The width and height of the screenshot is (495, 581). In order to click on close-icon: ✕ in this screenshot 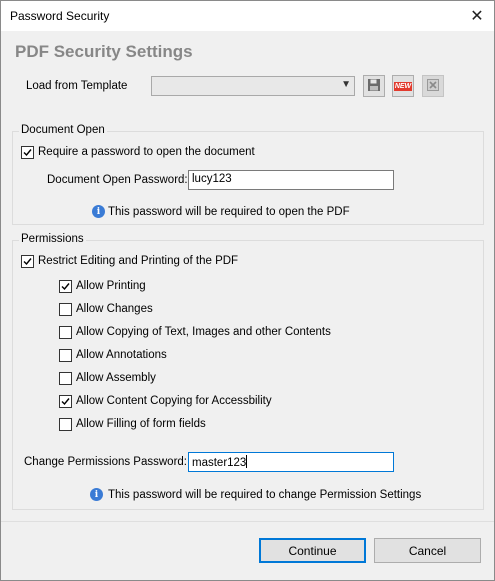, I will do `click(477, 16)`.